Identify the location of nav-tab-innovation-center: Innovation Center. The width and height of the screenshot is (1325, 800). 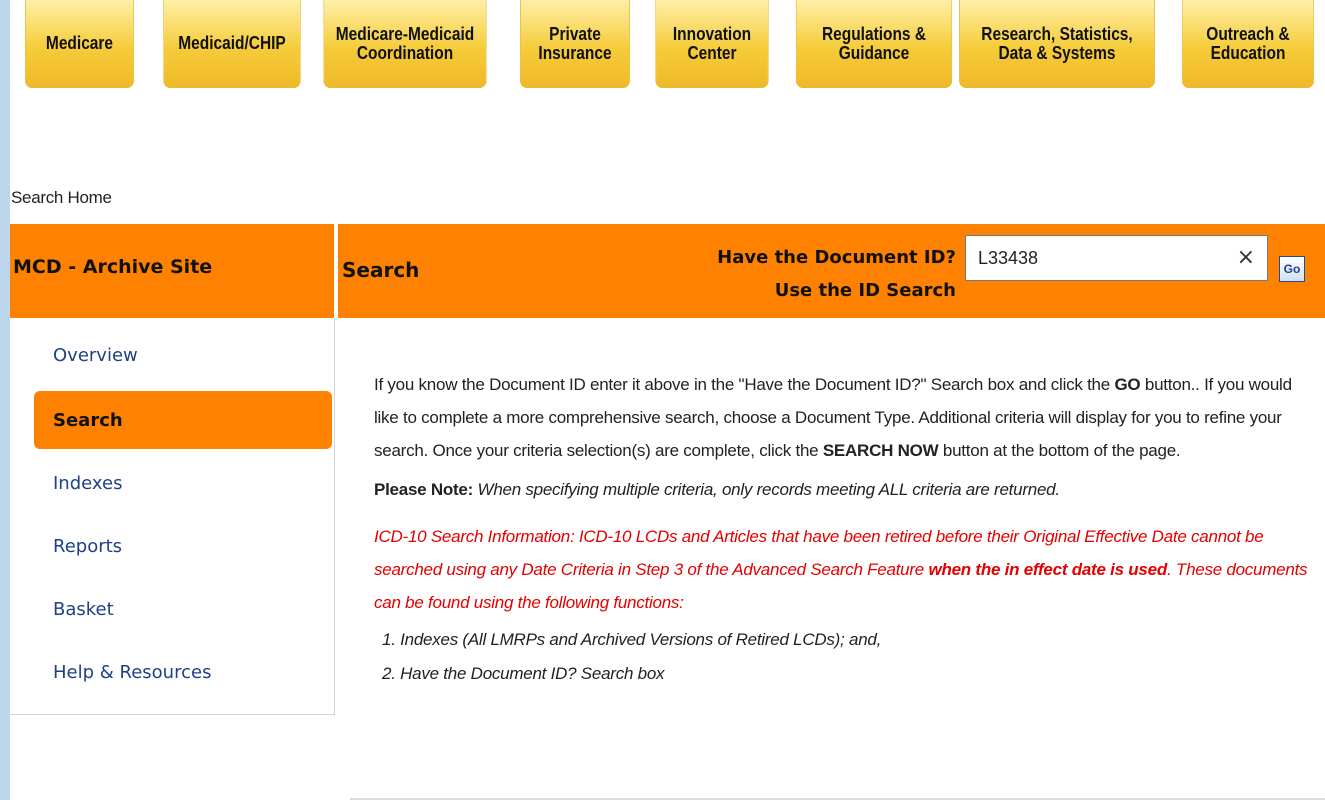
(712, 44).